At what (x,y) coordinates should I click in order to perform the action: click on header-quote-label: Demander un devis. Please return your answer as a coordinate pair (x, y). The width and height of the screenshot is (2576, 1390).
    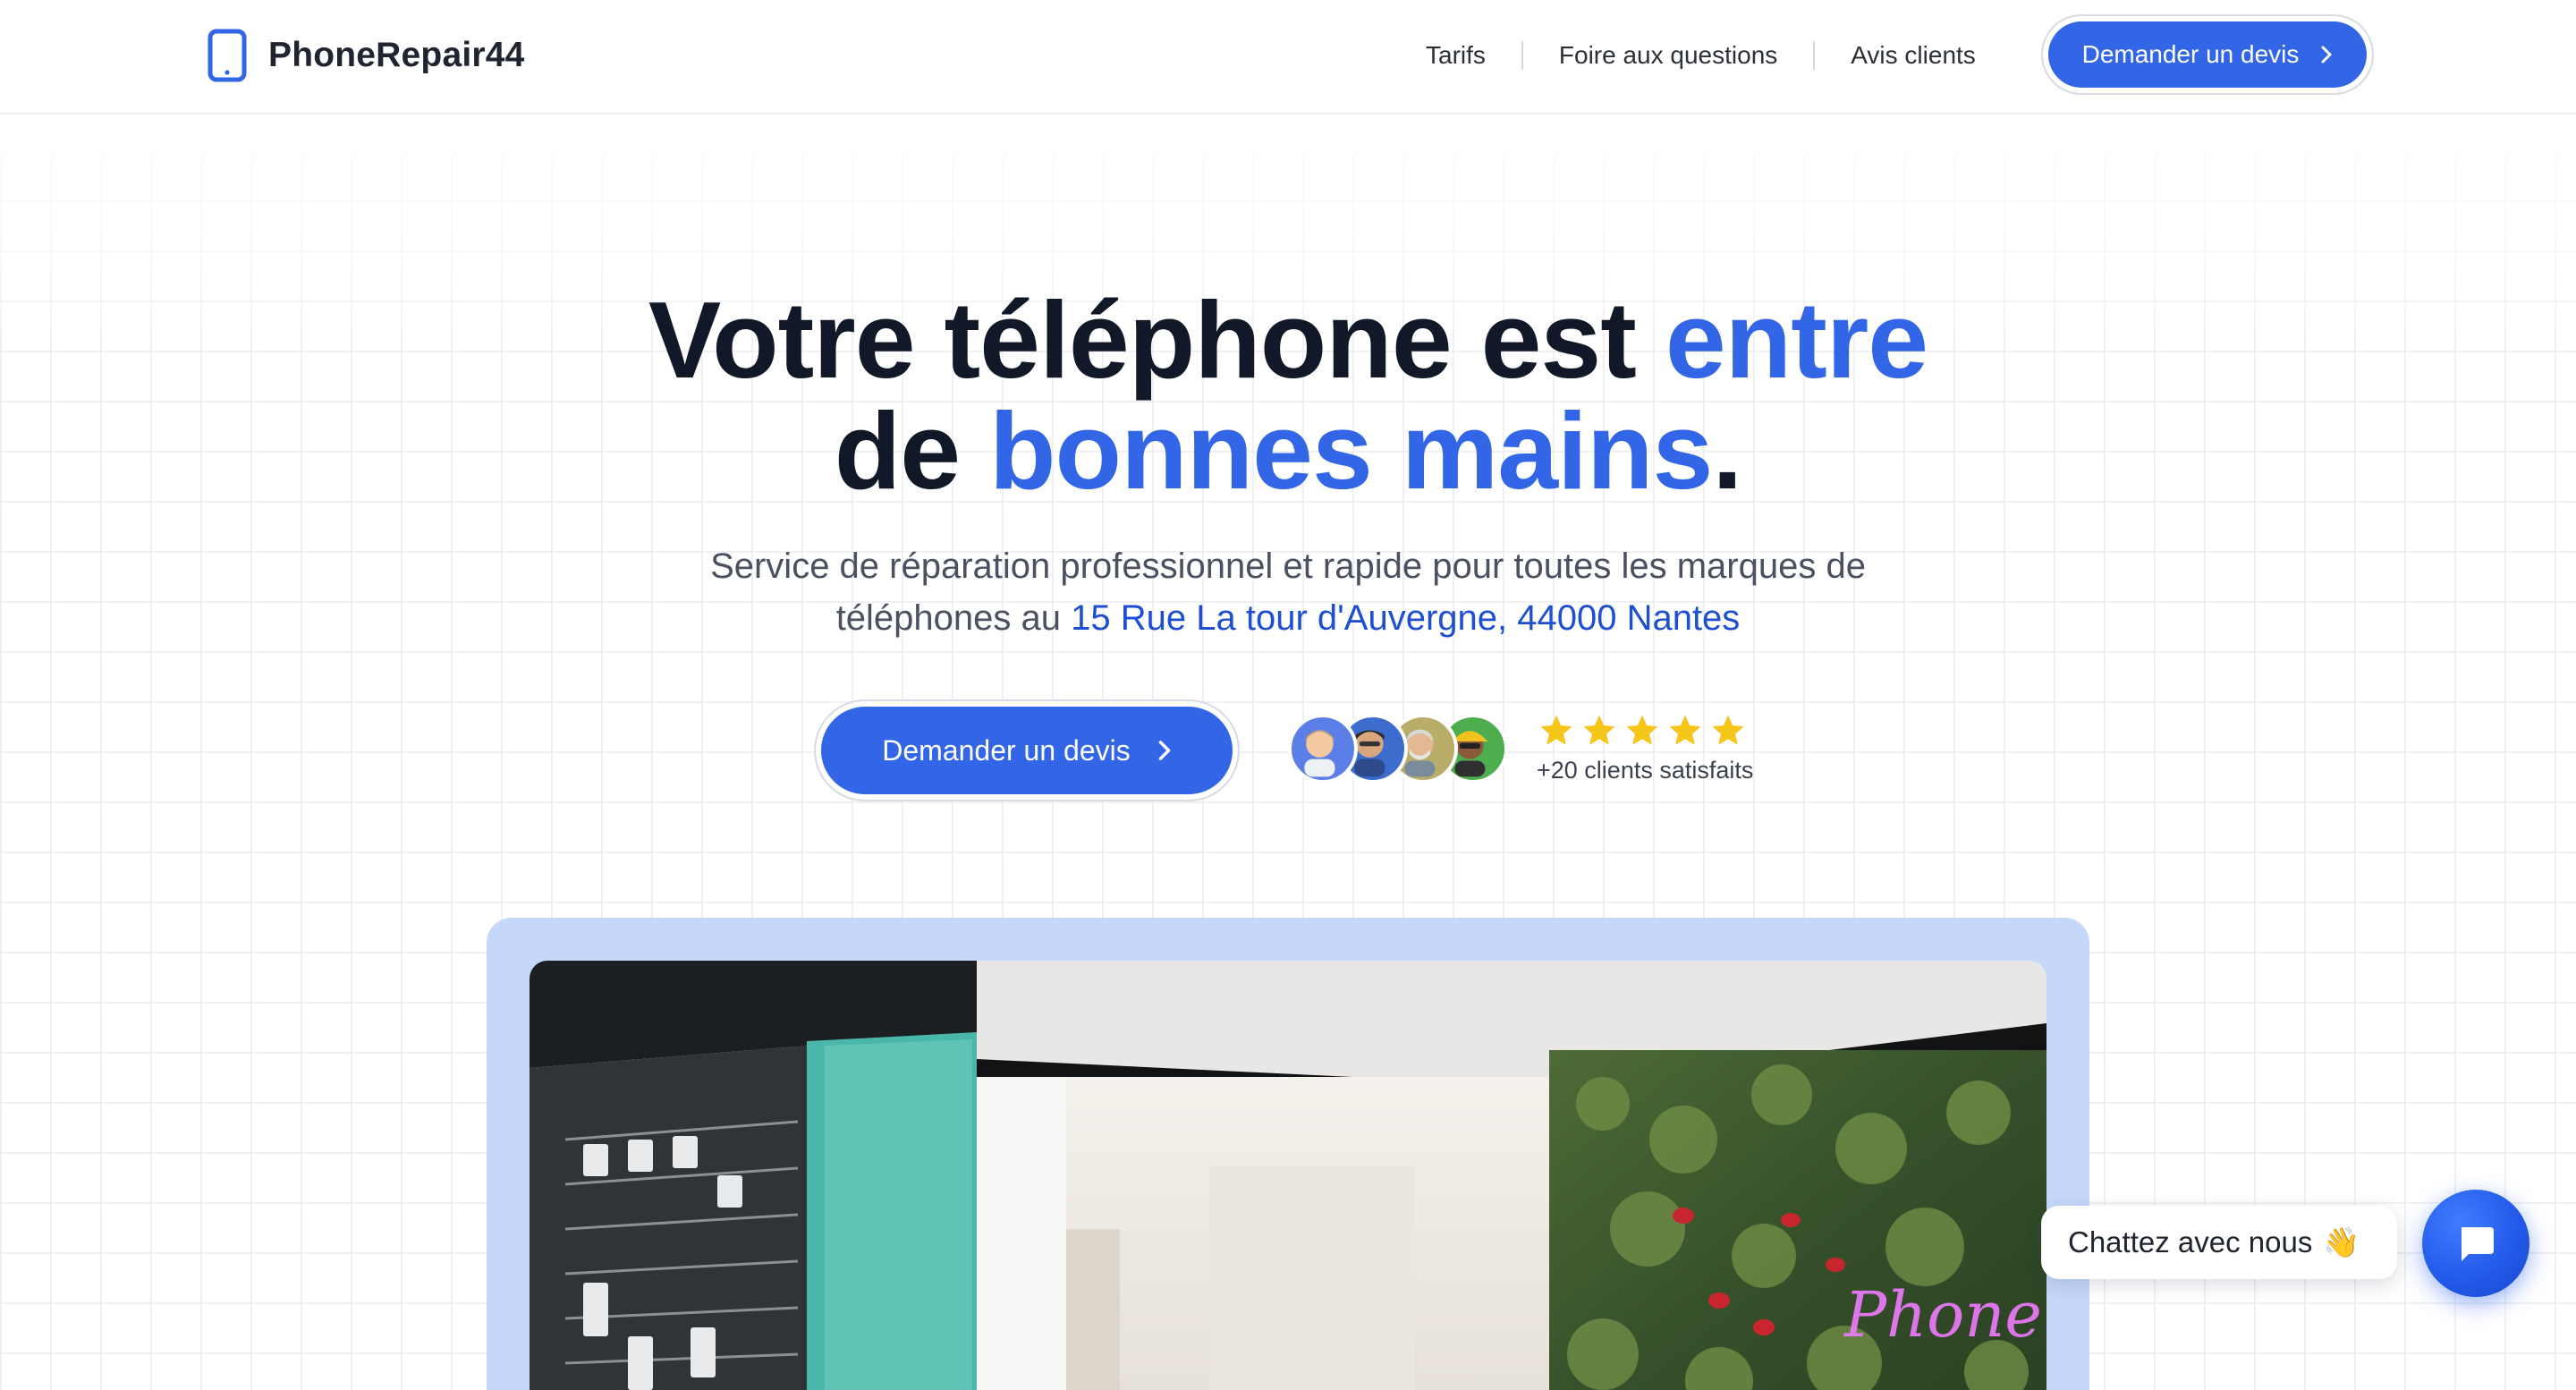
    Looking at the image, I should click on (2190, 54).